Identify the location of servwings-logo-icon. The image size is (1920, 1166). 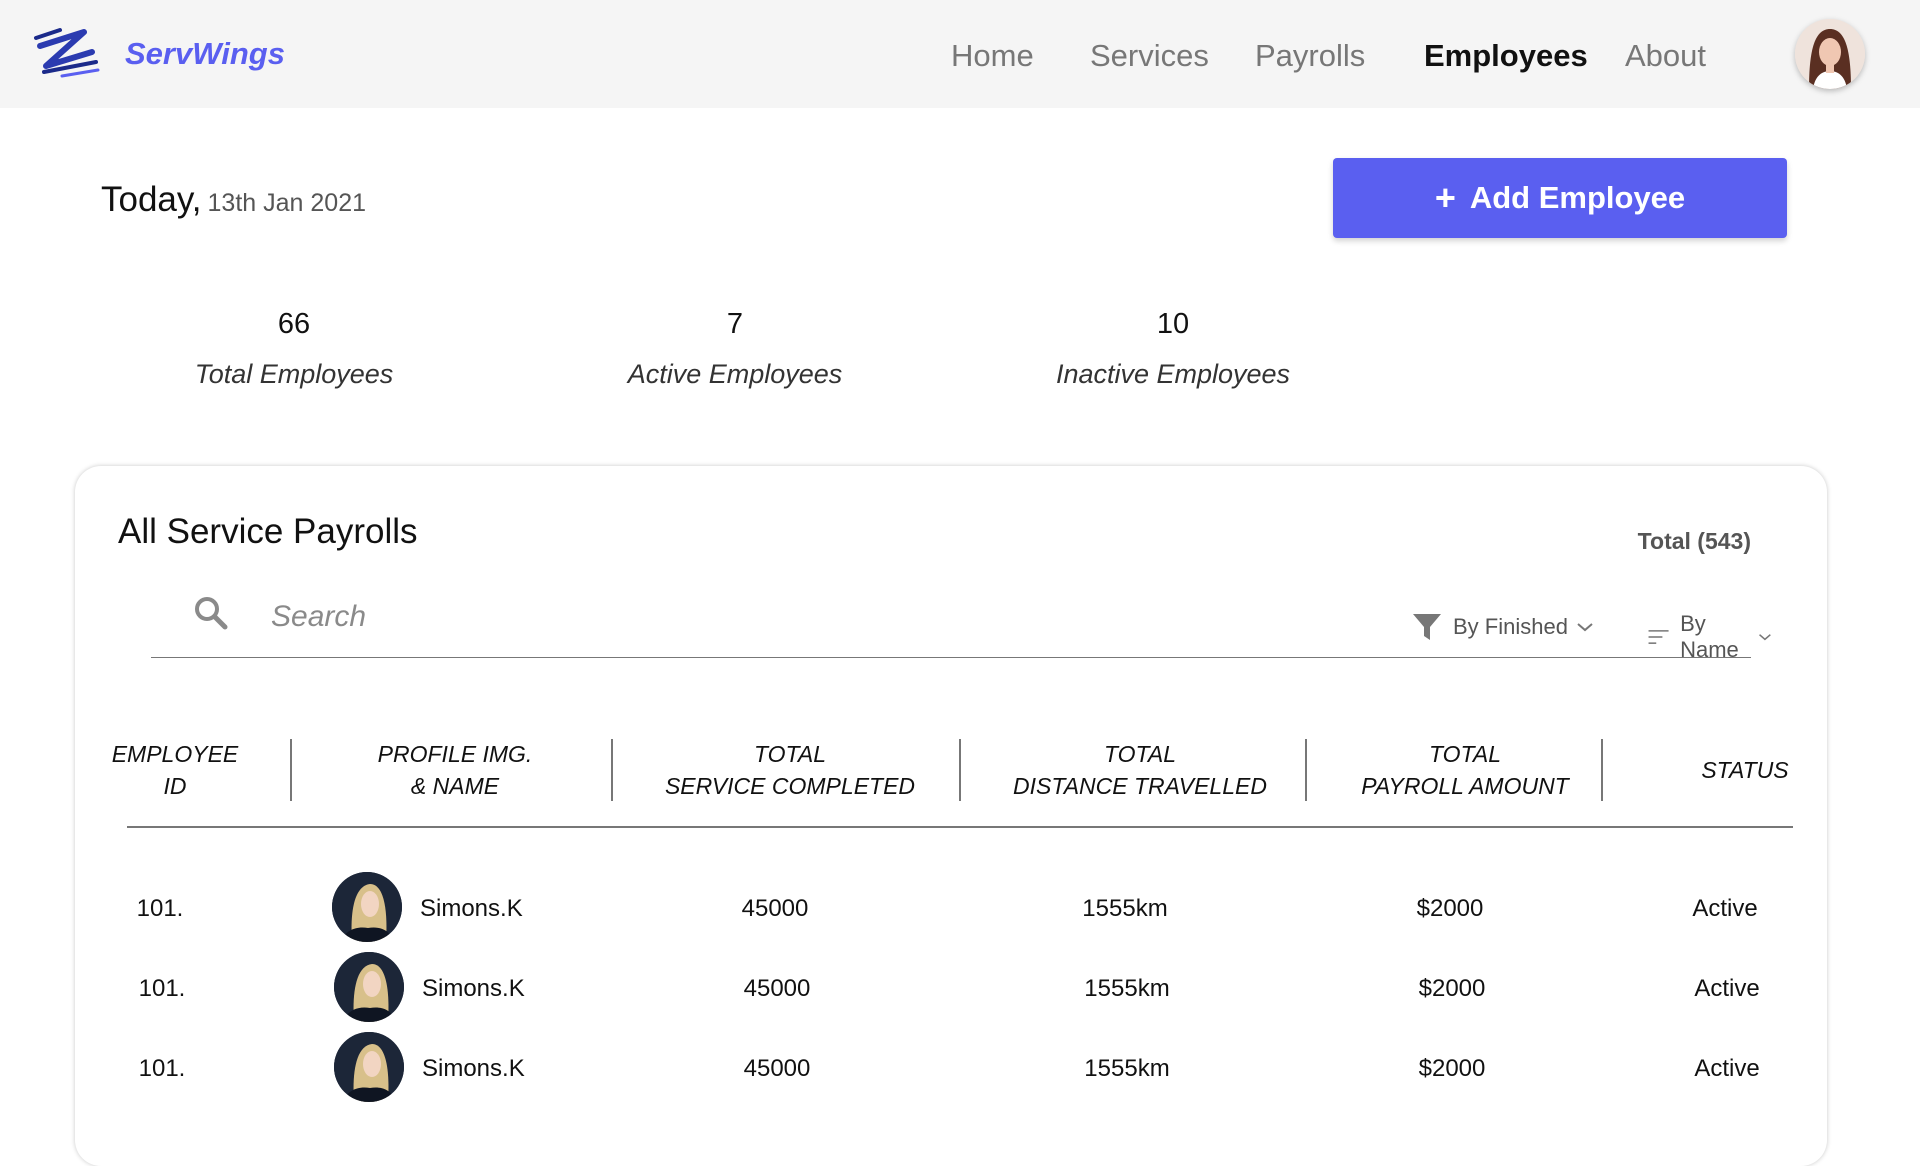
(67, 55).